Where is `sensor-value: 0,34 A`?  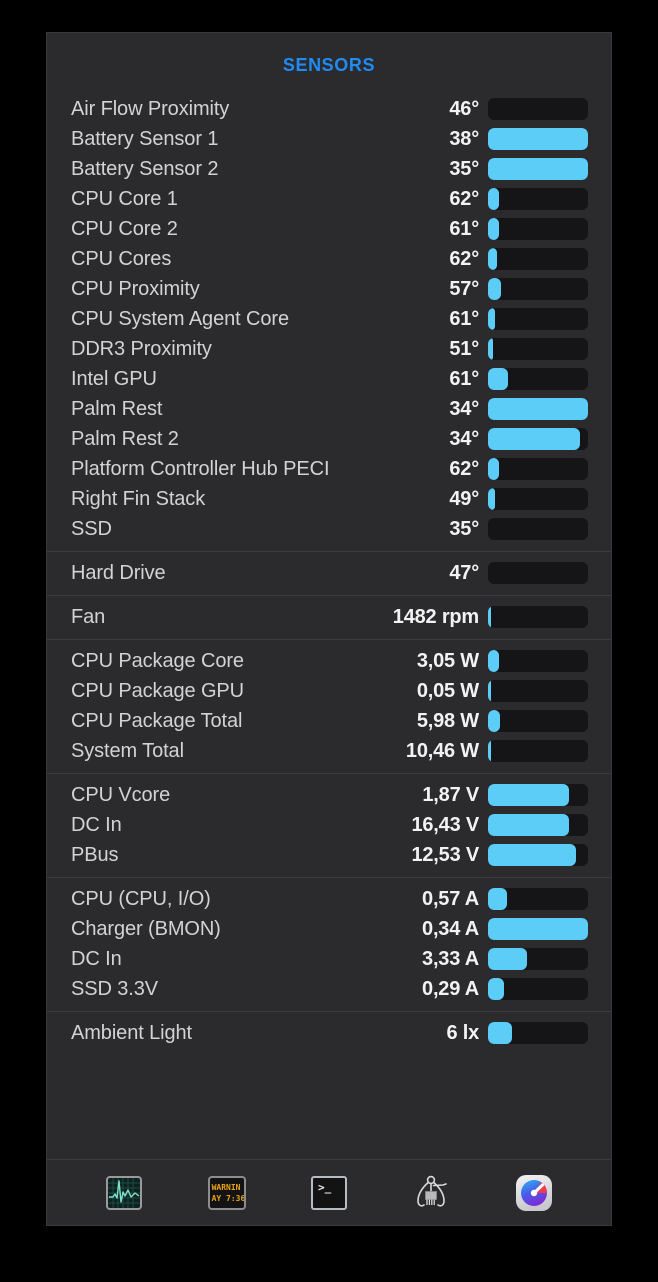 sensor-value: 0,34 A is located at coordinates (450, 928).